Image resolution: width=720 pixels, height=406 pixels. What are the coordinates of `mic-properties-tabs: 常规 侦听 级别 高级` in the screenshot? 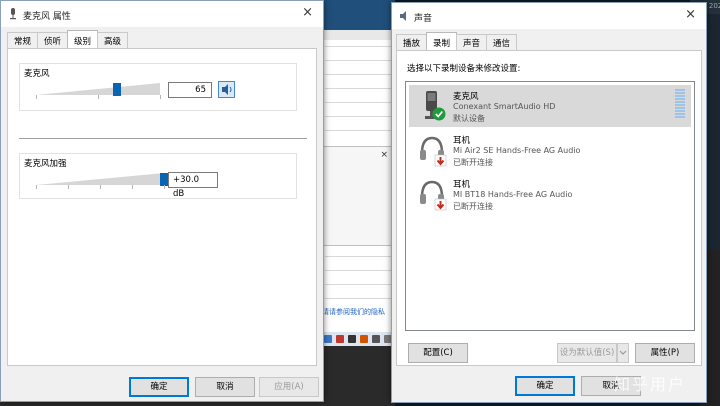 It's located at (68, 39).